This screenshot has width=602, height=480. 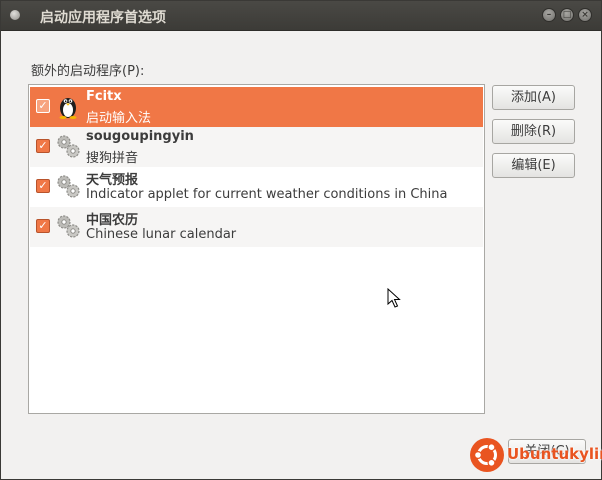 I want to click on watermark-text: Ubuntukylin, so click(x=554, y=454).